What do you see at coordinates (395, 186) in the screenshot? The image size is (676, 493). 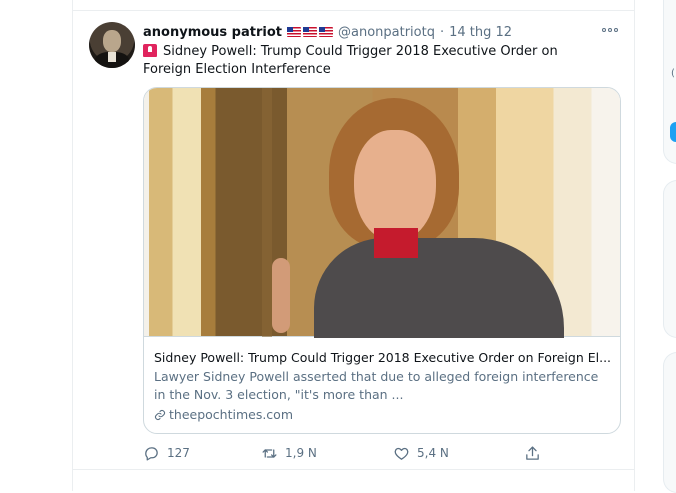 I see `image-face` at bounding box center [395, 186].